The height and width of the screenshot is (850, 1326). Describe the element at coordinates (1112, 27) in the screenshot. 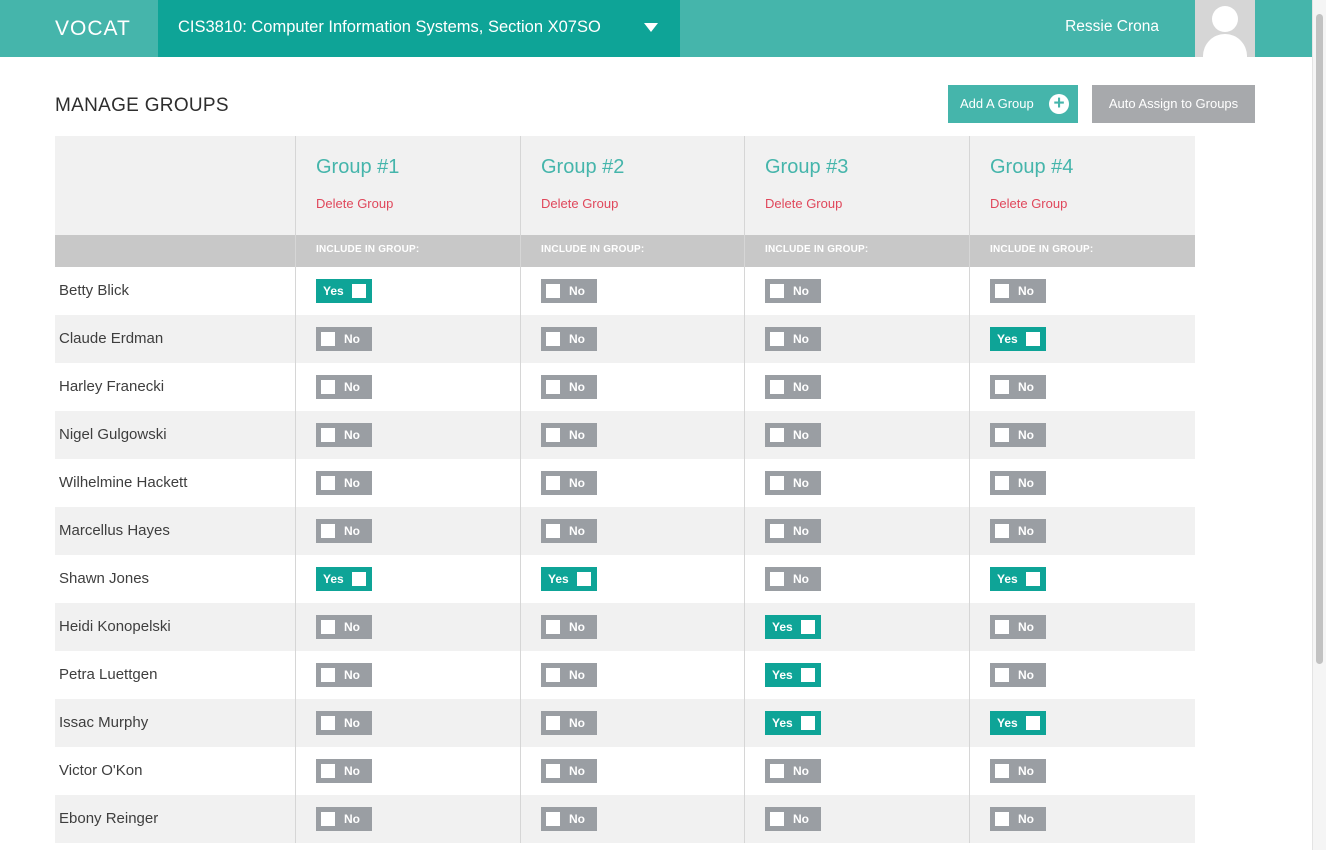

I see `user-name: Ressie Crona` at that location.